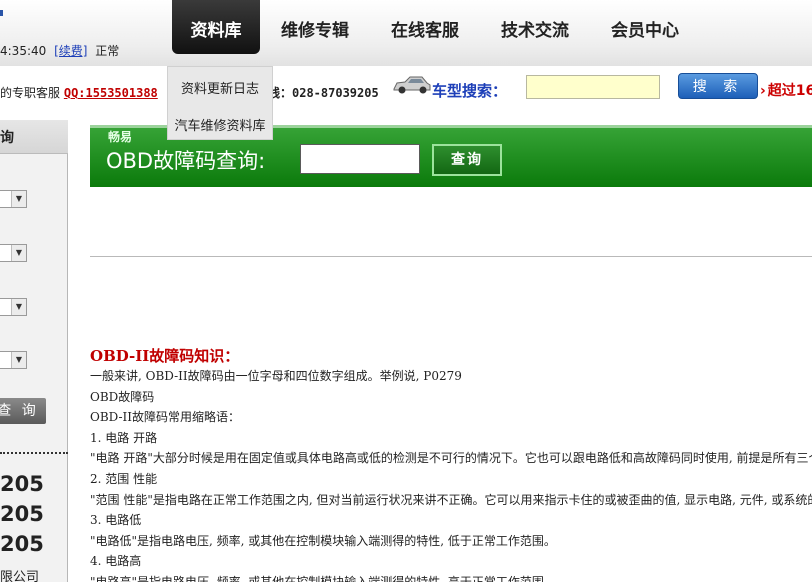 Image resolution: width=812 pixels, height=582 pixels. Describe the element at coordinates (23, 411) in the screenshot. I see `sidebar-query-button: 查 询` at that location.